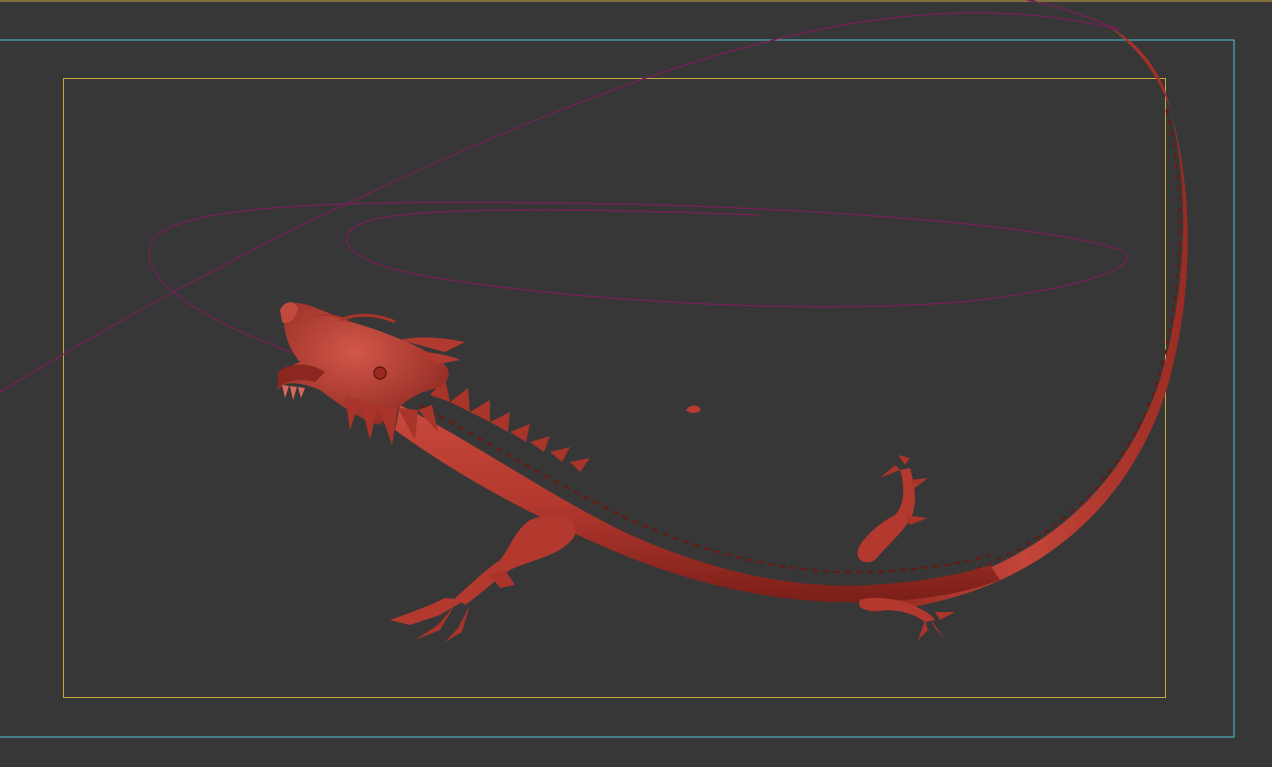  I want to click on floating-fragment, so click(693, 409).